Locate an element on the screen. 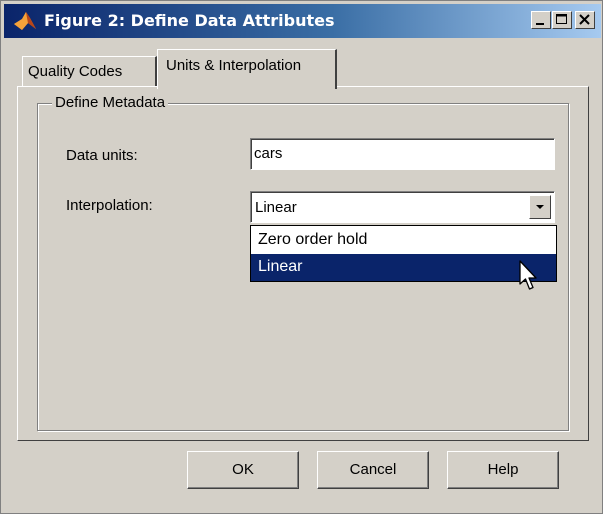 The width and height of the screenshot is (605, 516). minimize-button is located at coordinates (541, 20).